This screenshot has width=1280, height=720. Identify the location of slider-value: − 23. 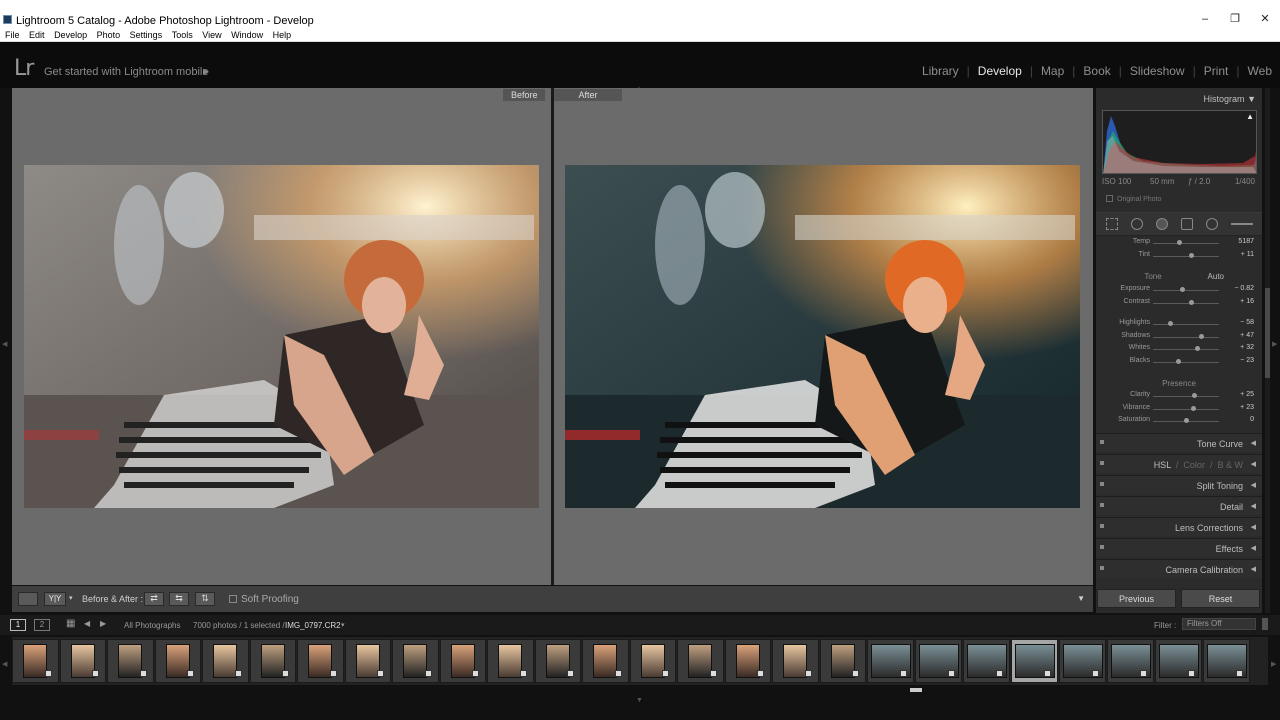
(1247, 360).